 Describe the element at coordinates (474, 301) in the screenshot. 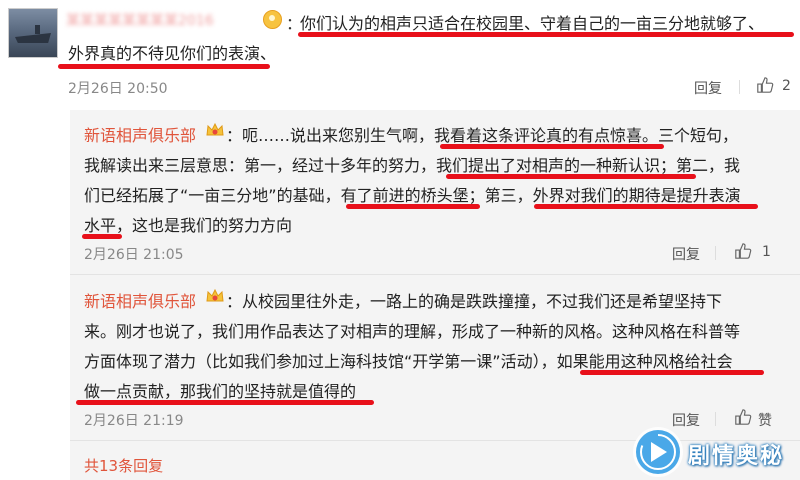

I see `reply-2-line-1: ：从校园里往外走，一路上的确是跌跌撞撞，不过我们还是希望坚持下` at that location.